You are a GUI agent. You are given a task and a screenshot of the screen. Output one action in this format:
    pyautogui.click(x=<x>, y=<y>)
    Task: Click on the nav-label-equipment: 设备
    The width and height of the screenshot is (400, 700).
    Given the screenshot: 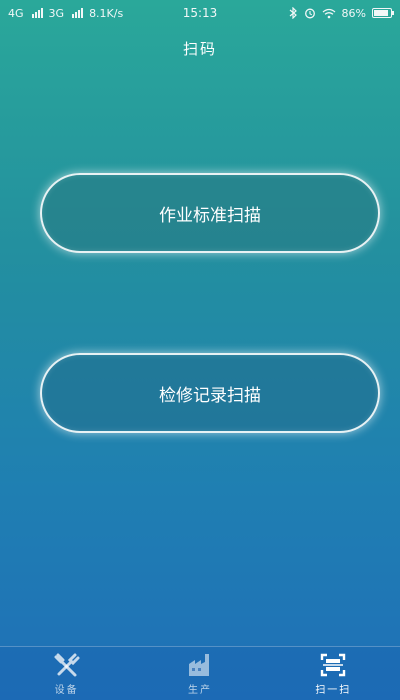 What is the action you would take?
    pyautogui.click(x=66, y=690)
    